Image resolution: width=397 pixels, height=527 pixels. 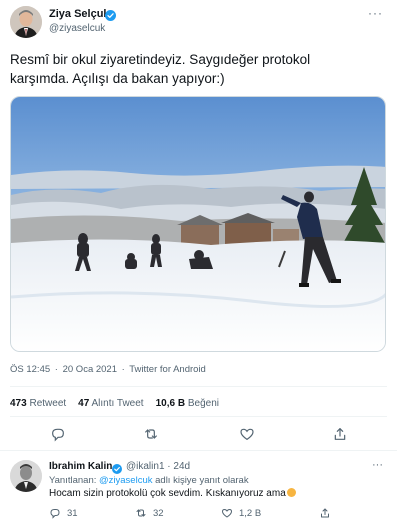 I want to click on retweet-stat: 473 Retweet, so click(x=38, y=403).